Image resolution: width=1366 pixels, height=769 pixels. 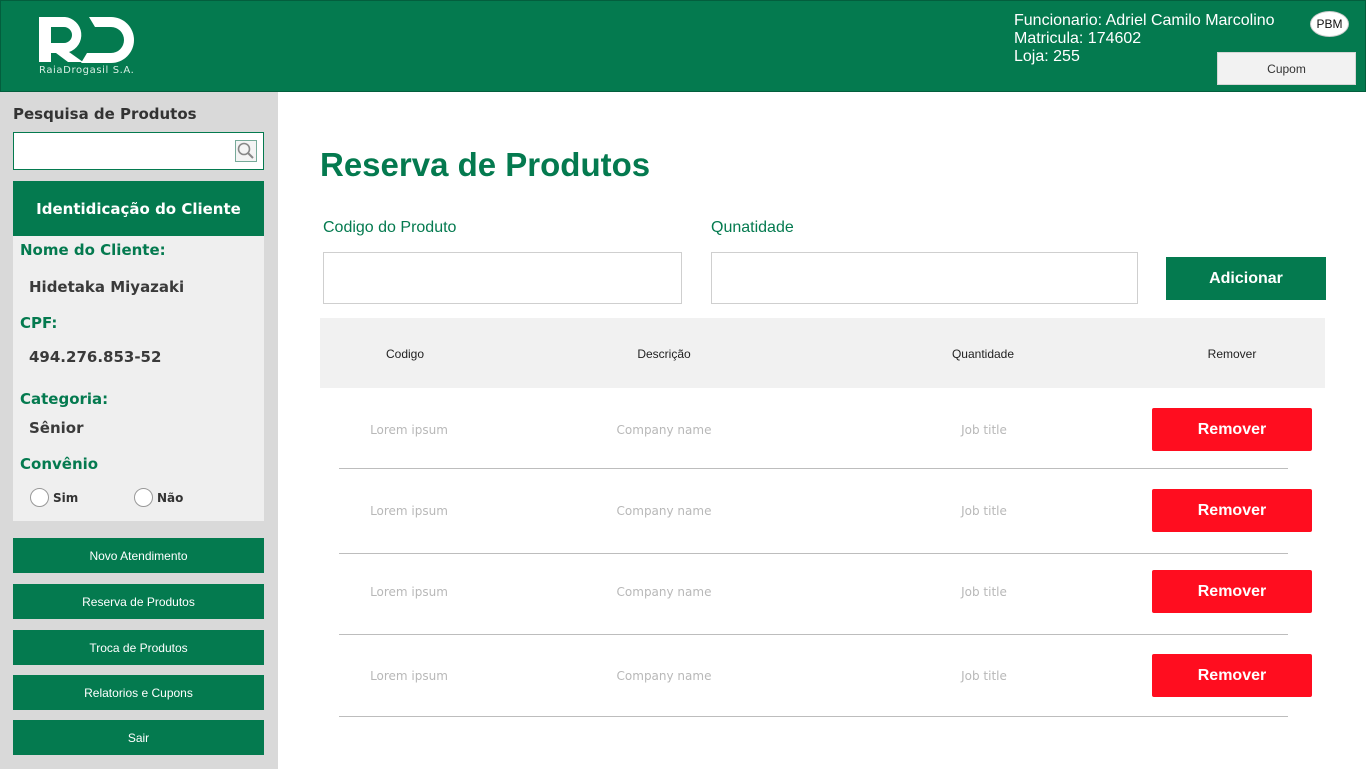 What do you see at coordinates (93, 250) in the screenshot?
I see `client-name-label: Nome do Cliente:` at bounding box center [93, 250].